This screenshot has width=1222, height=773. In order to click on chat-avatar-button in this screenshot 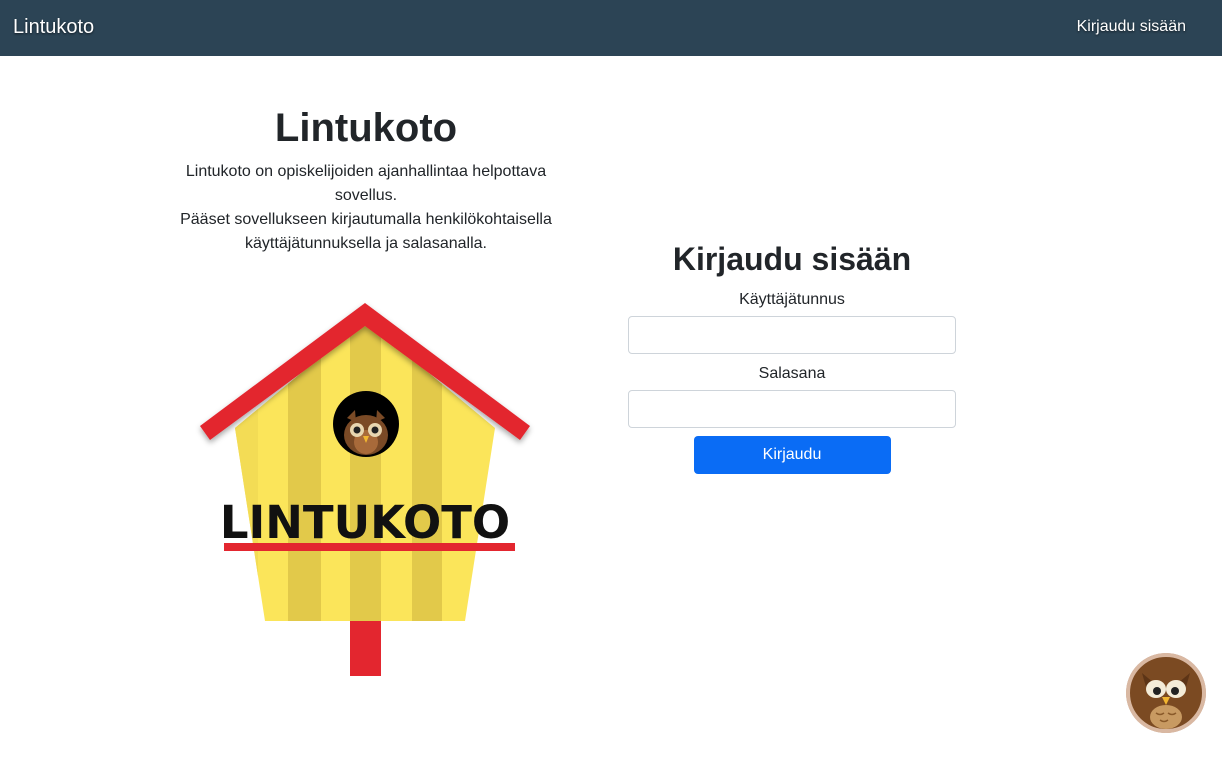, I will do `click(1166, 693)`.